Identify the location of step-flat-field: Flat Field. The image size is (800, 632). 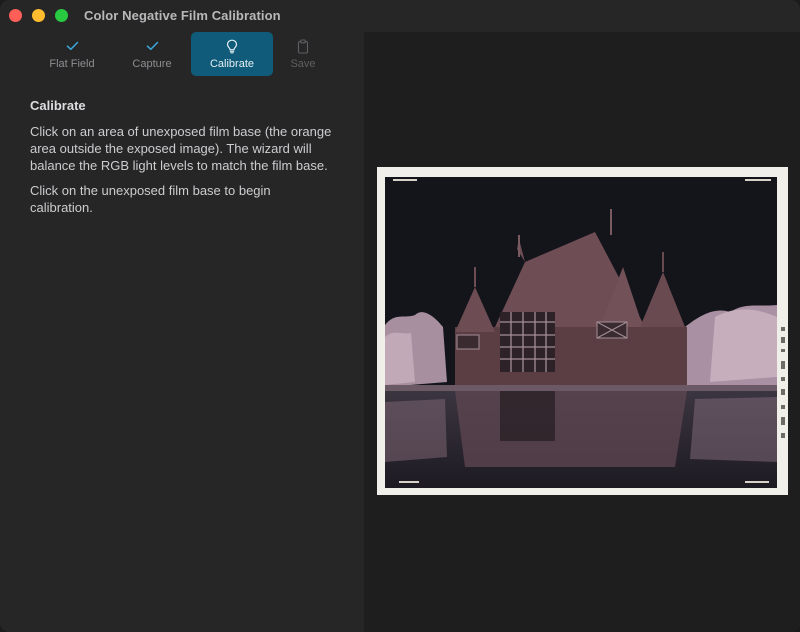
(72, 54).